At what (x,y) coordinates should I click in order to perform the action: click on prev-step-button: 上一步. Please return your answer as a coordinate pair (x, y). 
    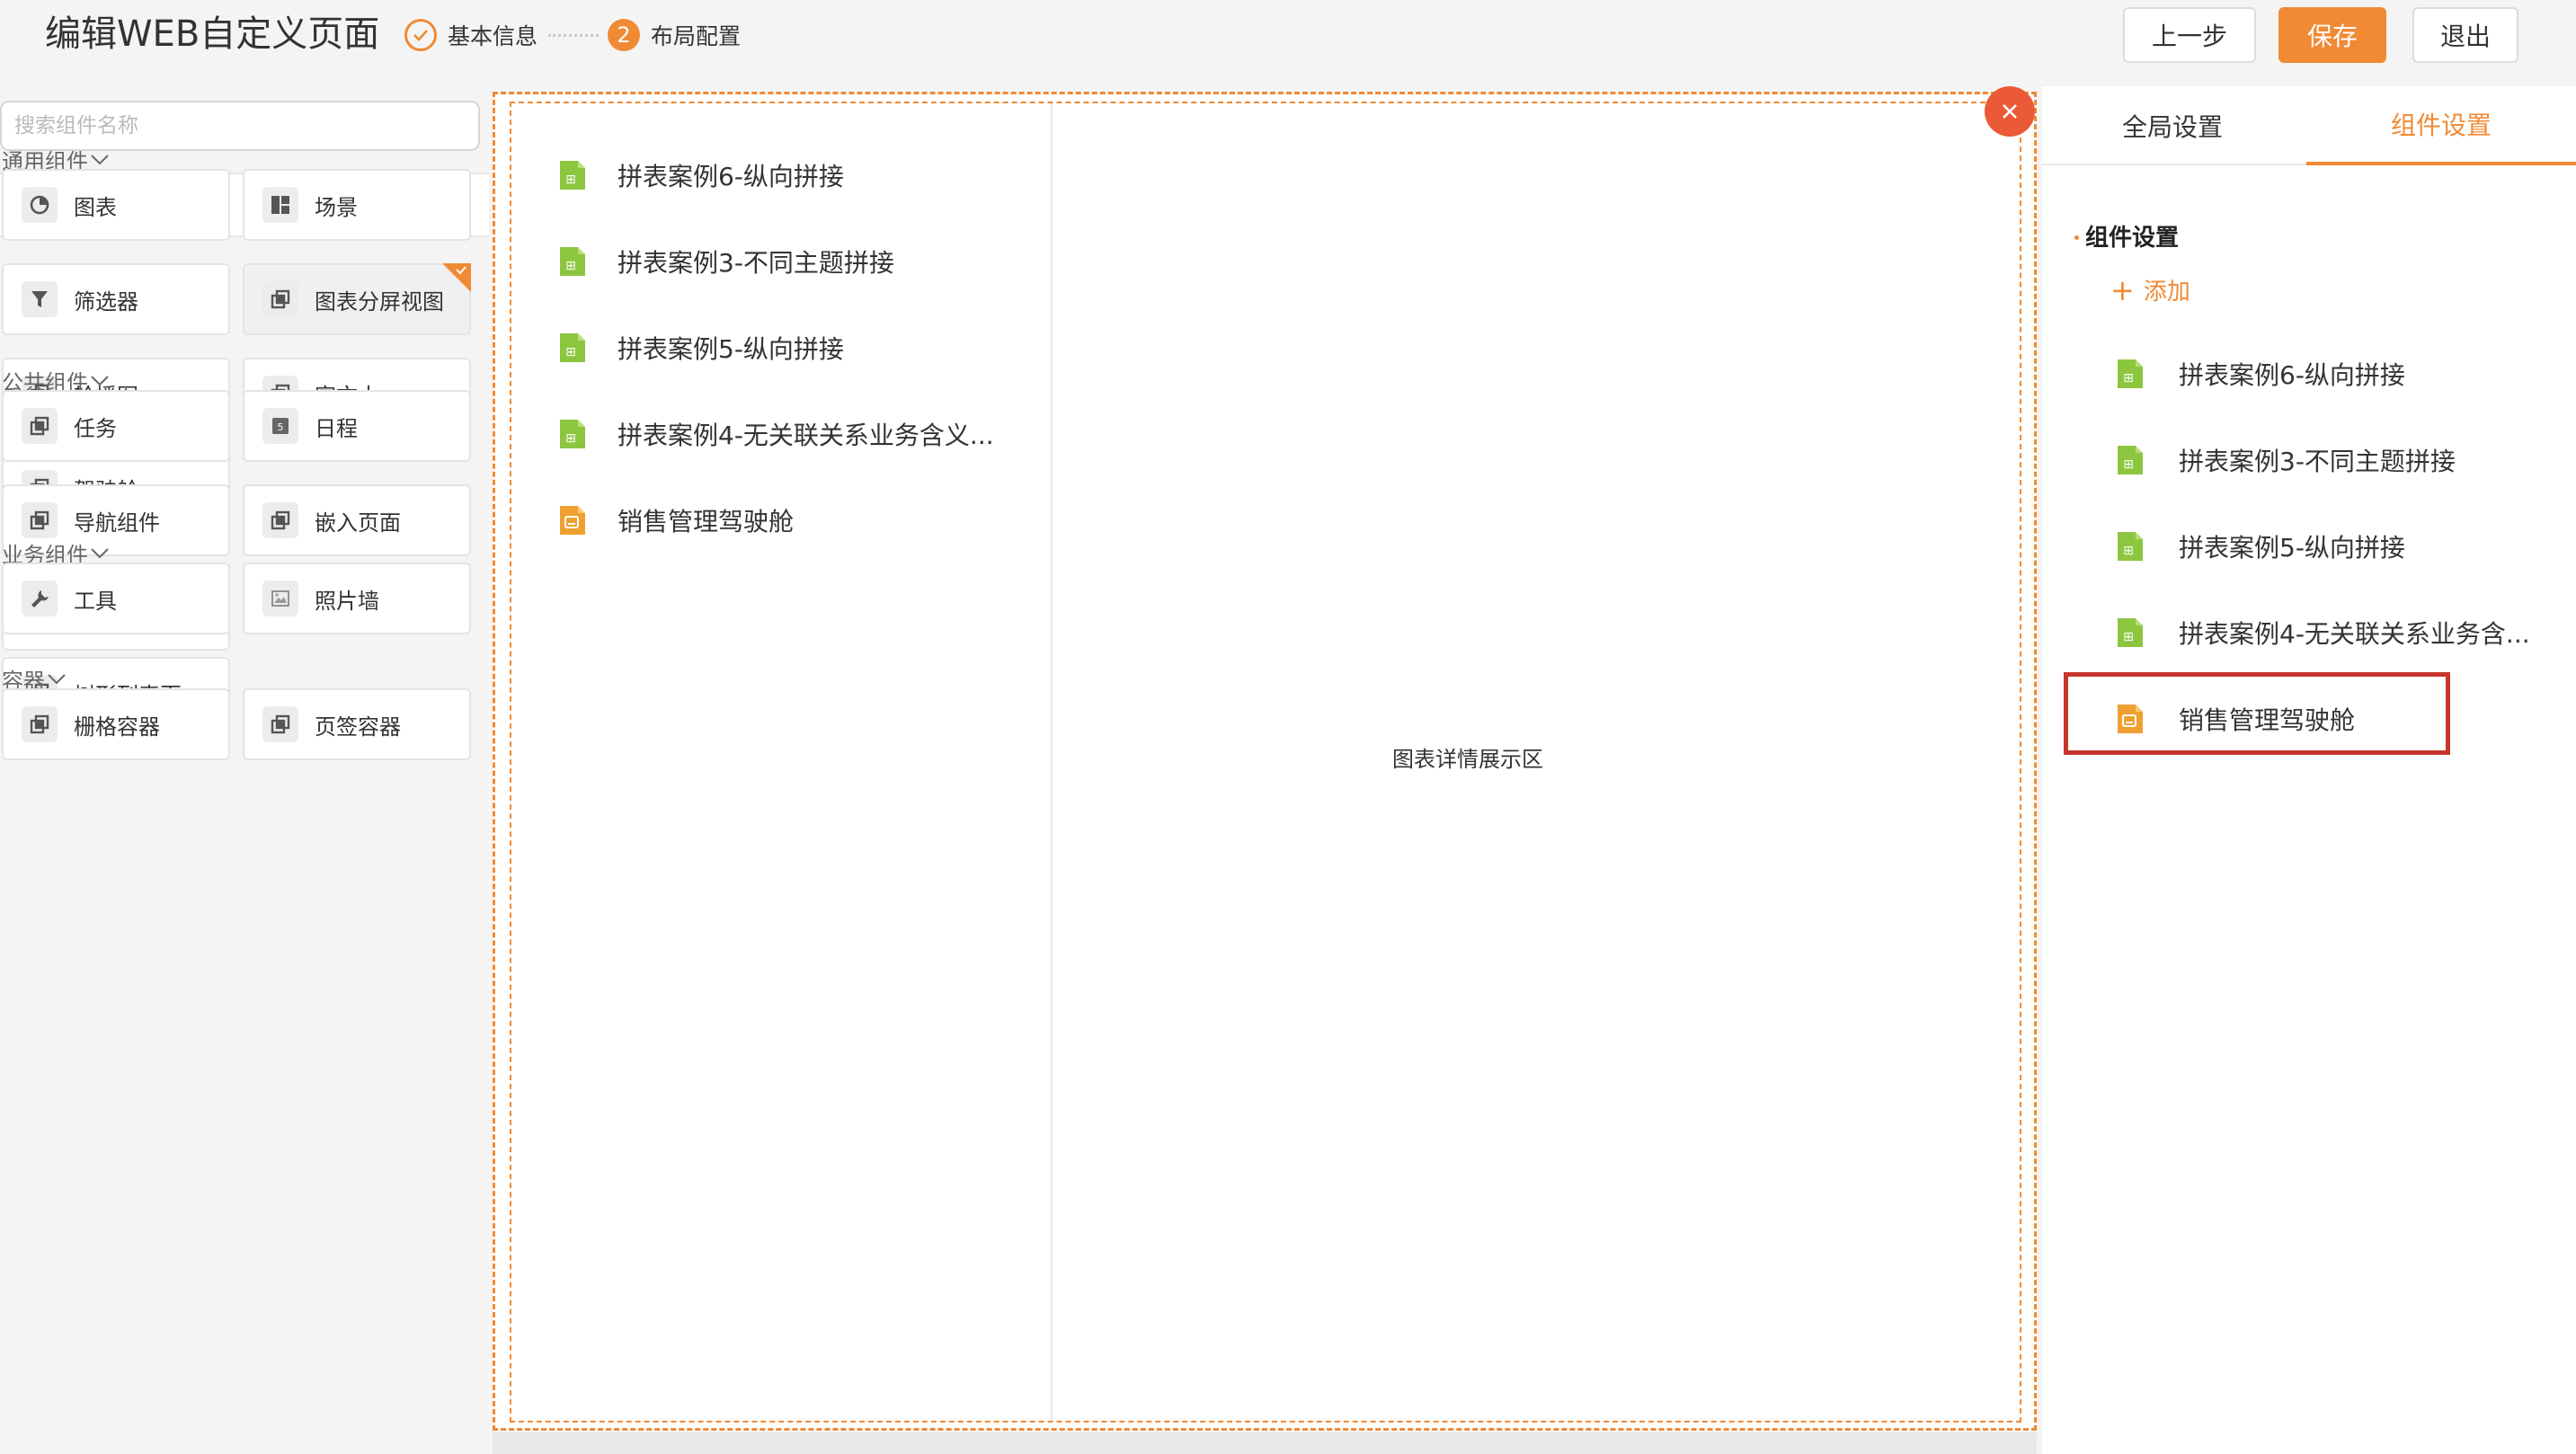
    Looking at the image, I should click on (2189, 35).